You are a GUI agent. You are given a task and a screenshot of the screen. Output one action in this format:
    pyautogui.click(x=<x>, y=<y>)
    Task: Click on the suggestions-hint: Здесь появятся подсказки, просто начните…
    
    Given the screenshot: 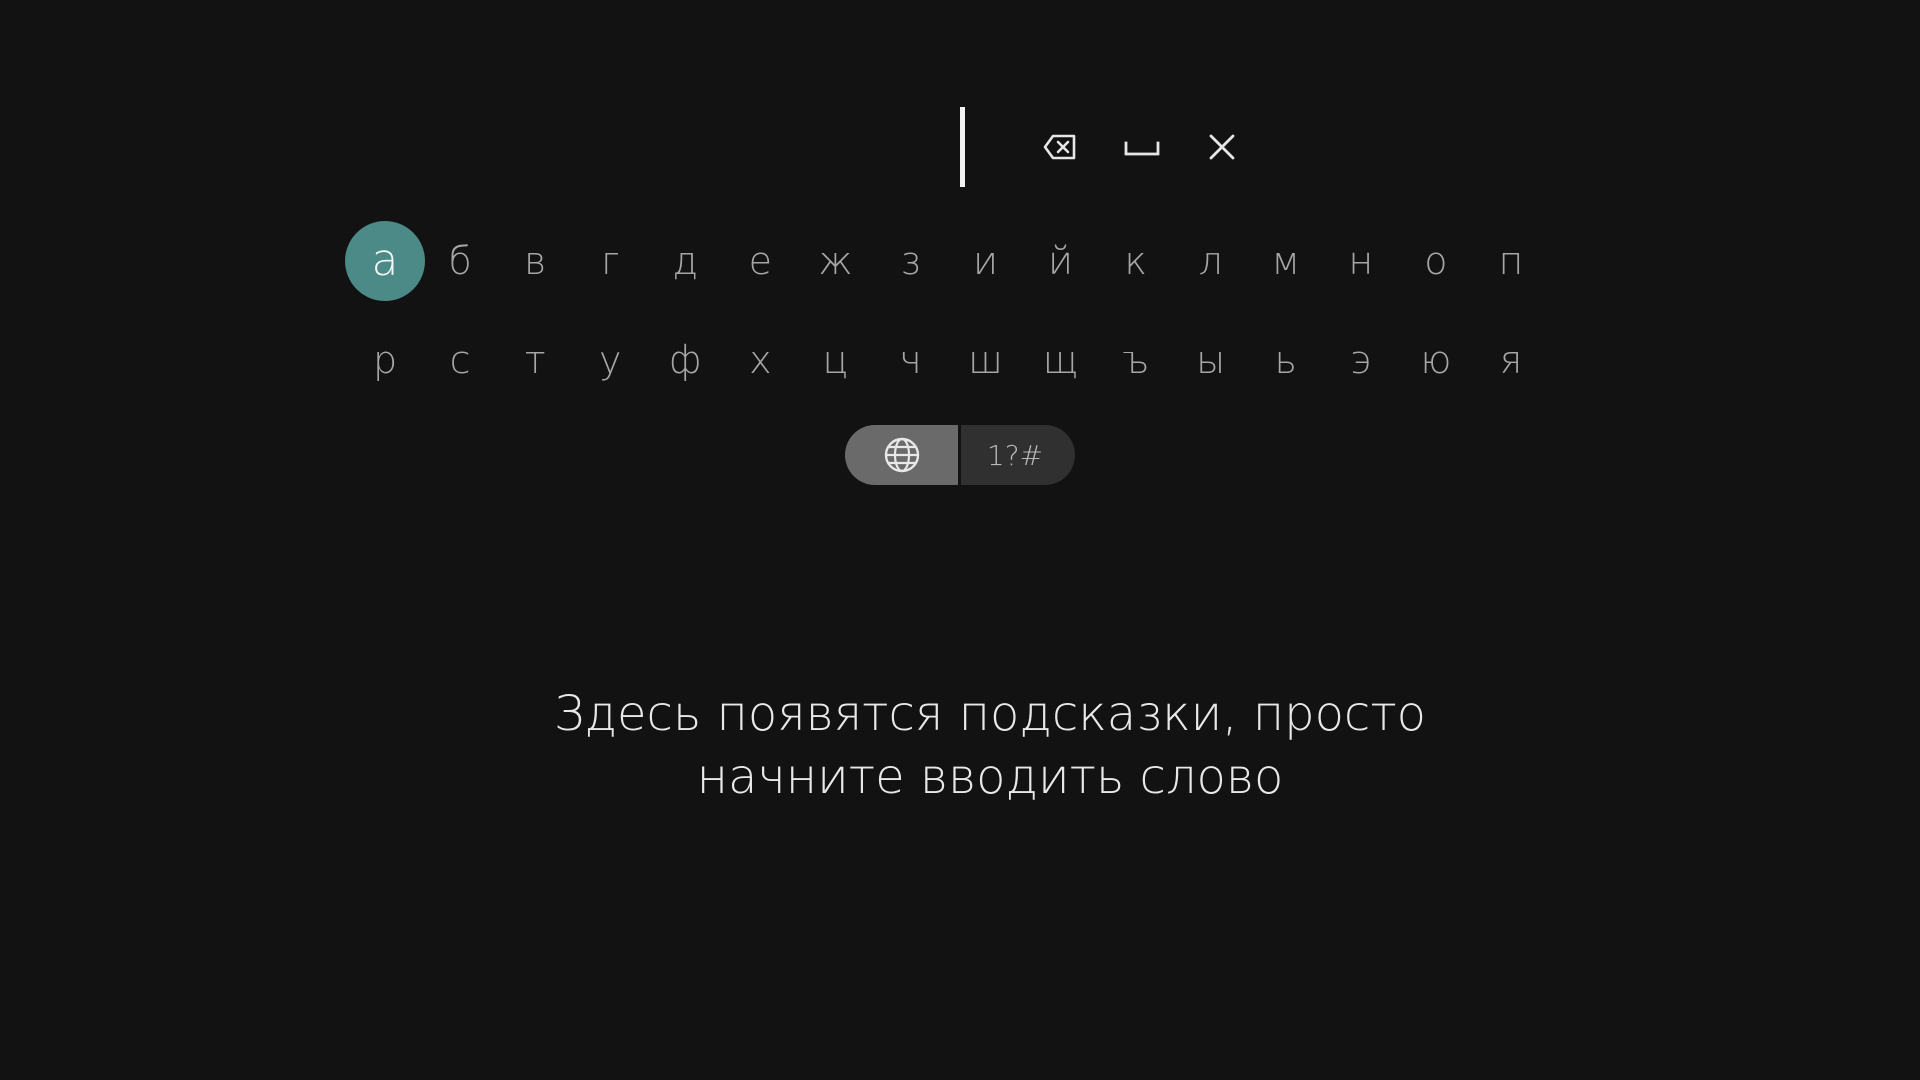 What is the action you would take?
    pyautogui.click(x=990, y=746)
    